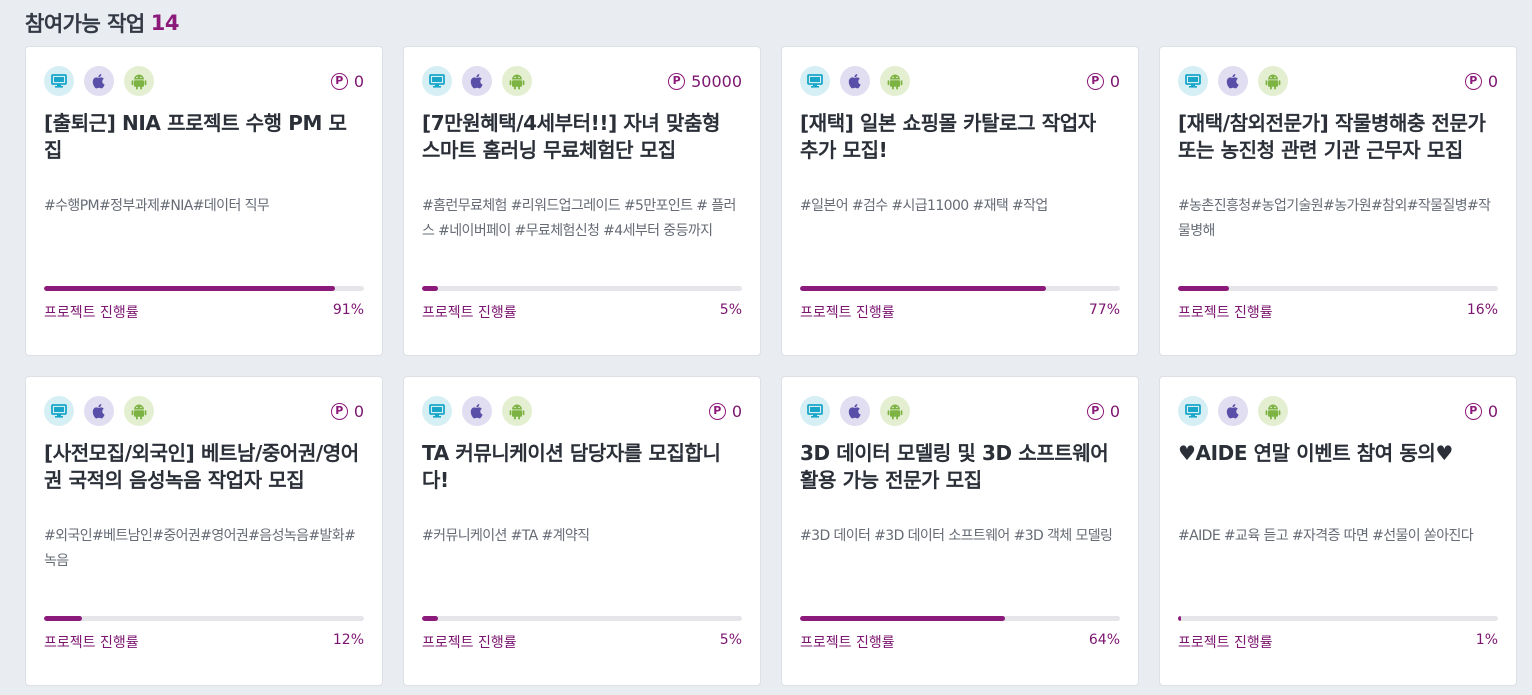  What do you see at coordinates (582, 467) in the screenshot?
I see `task-title: TA 커뮤니케이션 담당자를 모집합니다!` at bounding box center [582, 467].